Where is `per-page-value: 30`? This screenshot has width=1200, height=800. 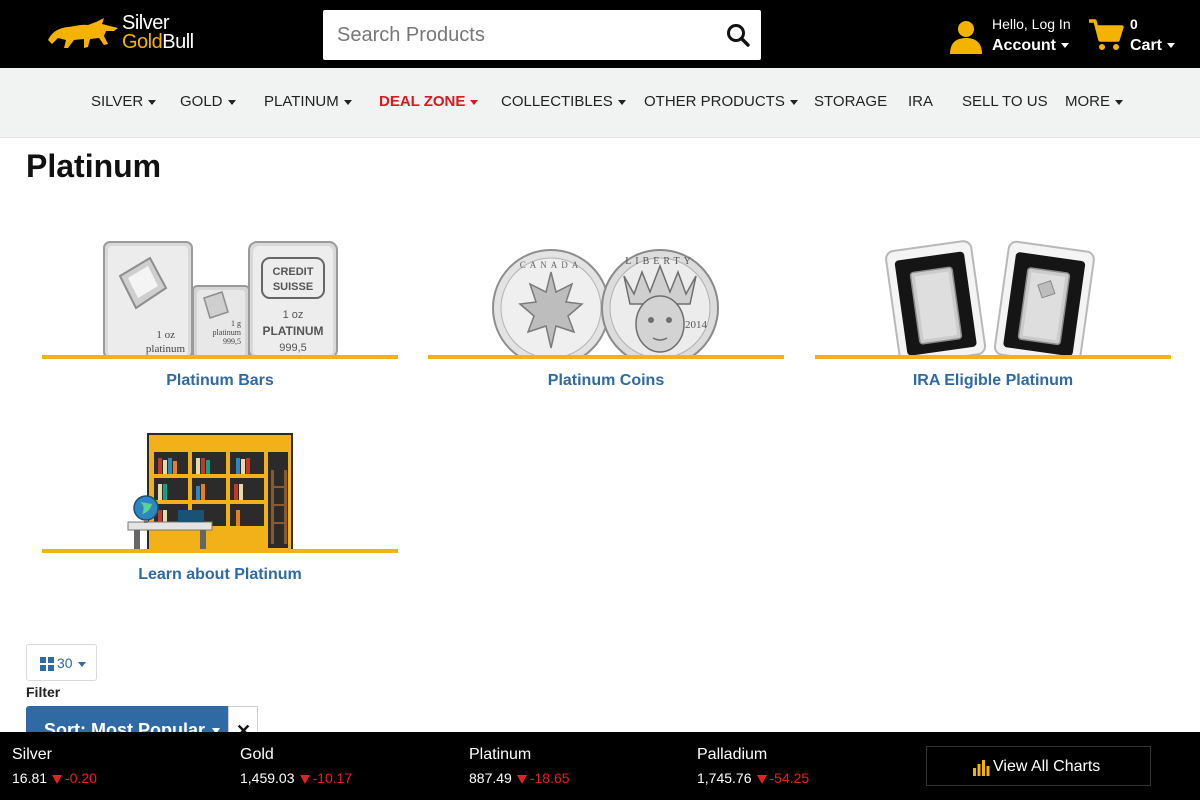
per-page-value: 30 is located at coordinates (65, 663).